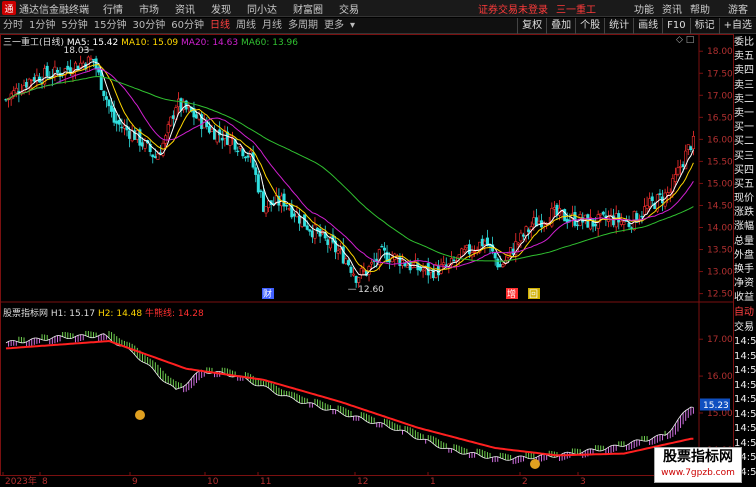 The width and height of the screenshot is (756, 487). Describe the element at coordinates (744, 99) in the screenshot. I see `quote-label: 卖二` at that location.